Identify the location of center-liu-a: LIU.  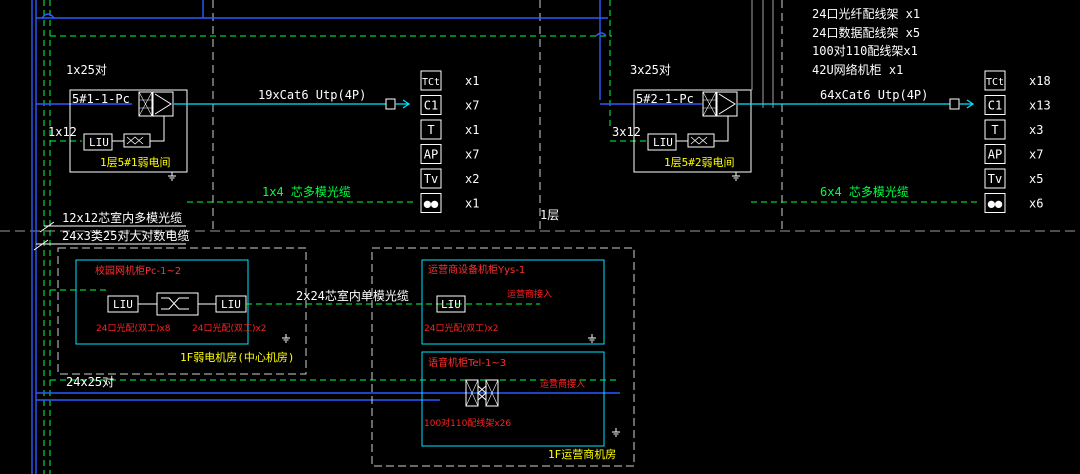
(123, 304).